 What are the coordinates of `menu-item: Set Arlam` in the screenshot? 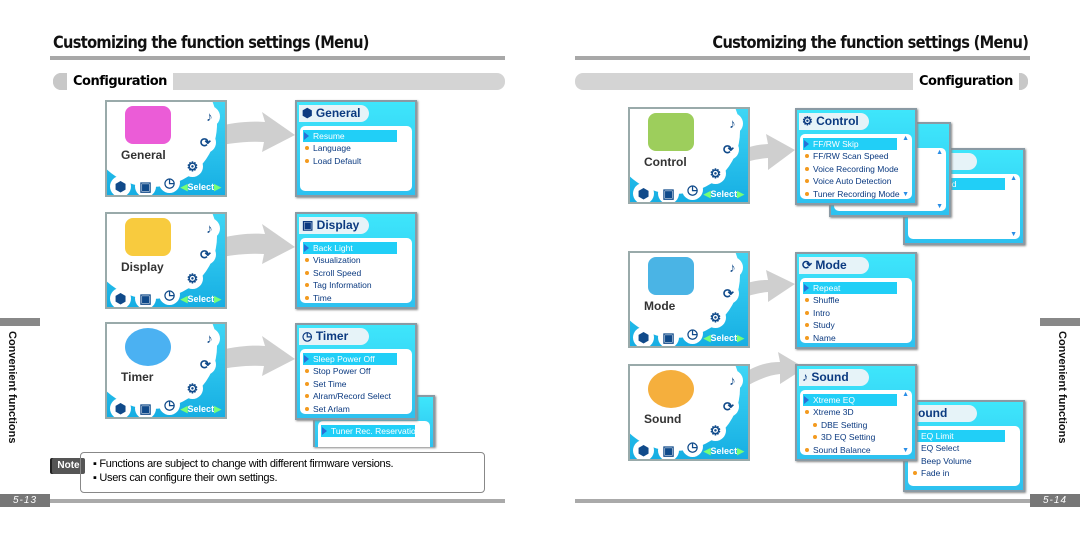 It's located at (356, 408).